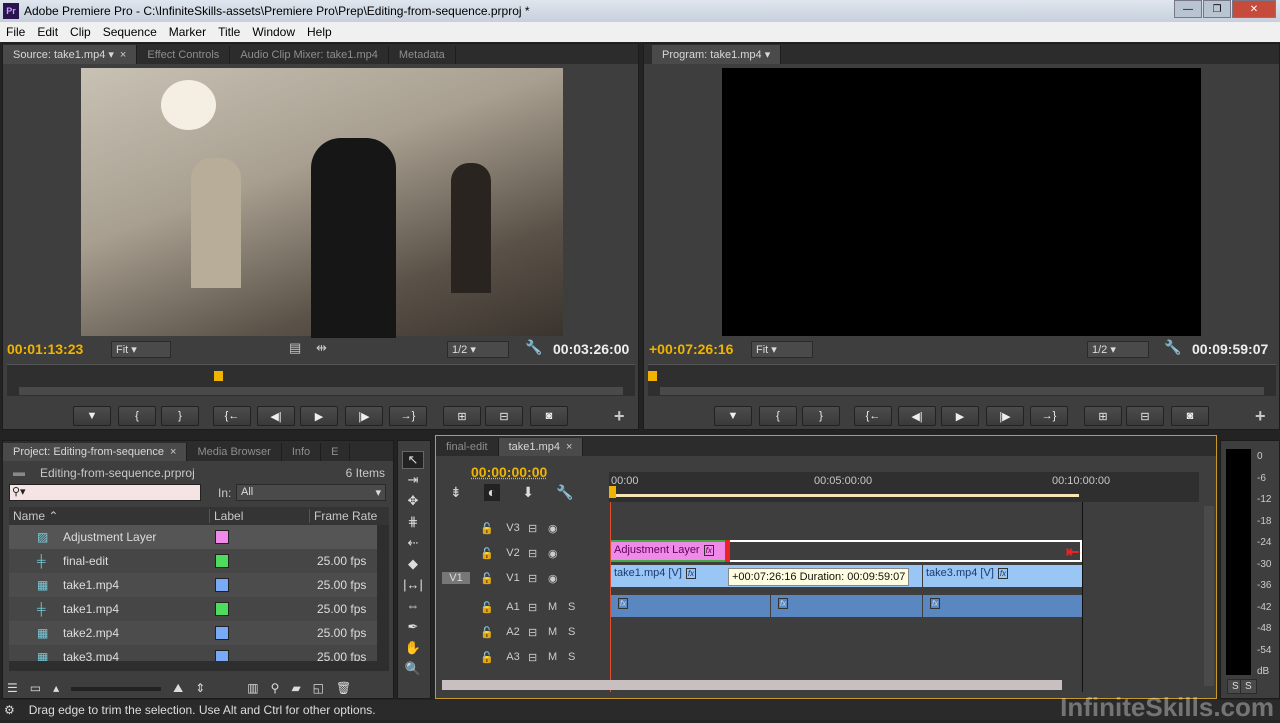  Describe the element at coordinates (309, 55) in the screenshot. I see `tab-audio-clip-mixer: Audio Clip Mixer: take1.mp4` at that location.